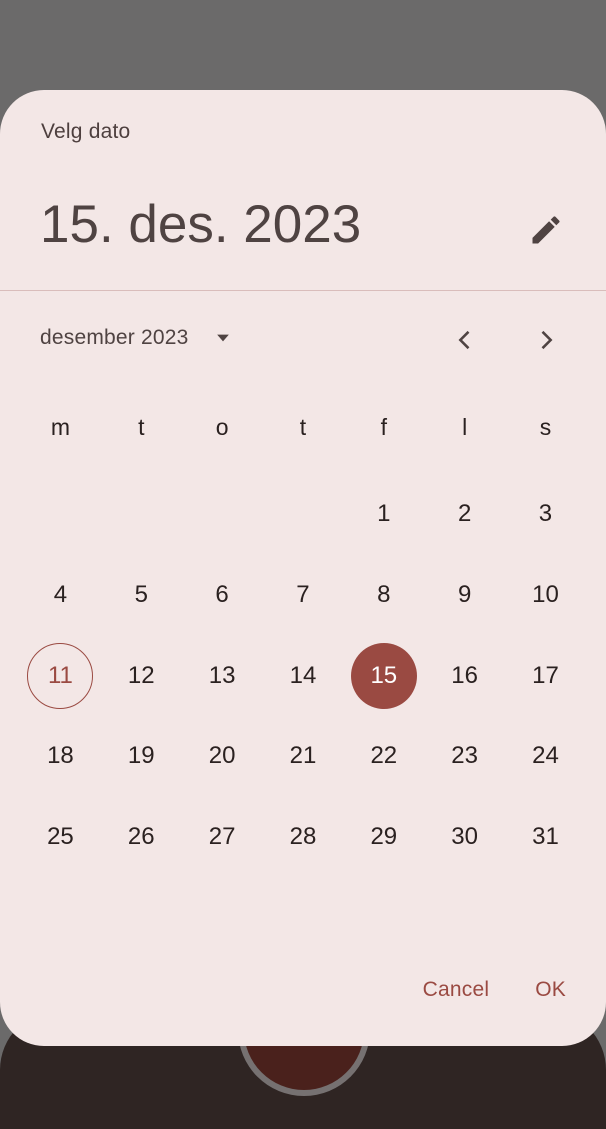 This screenshot has width=606, height=1129. I want to click on calendar-day: 6, so click(222, 595).